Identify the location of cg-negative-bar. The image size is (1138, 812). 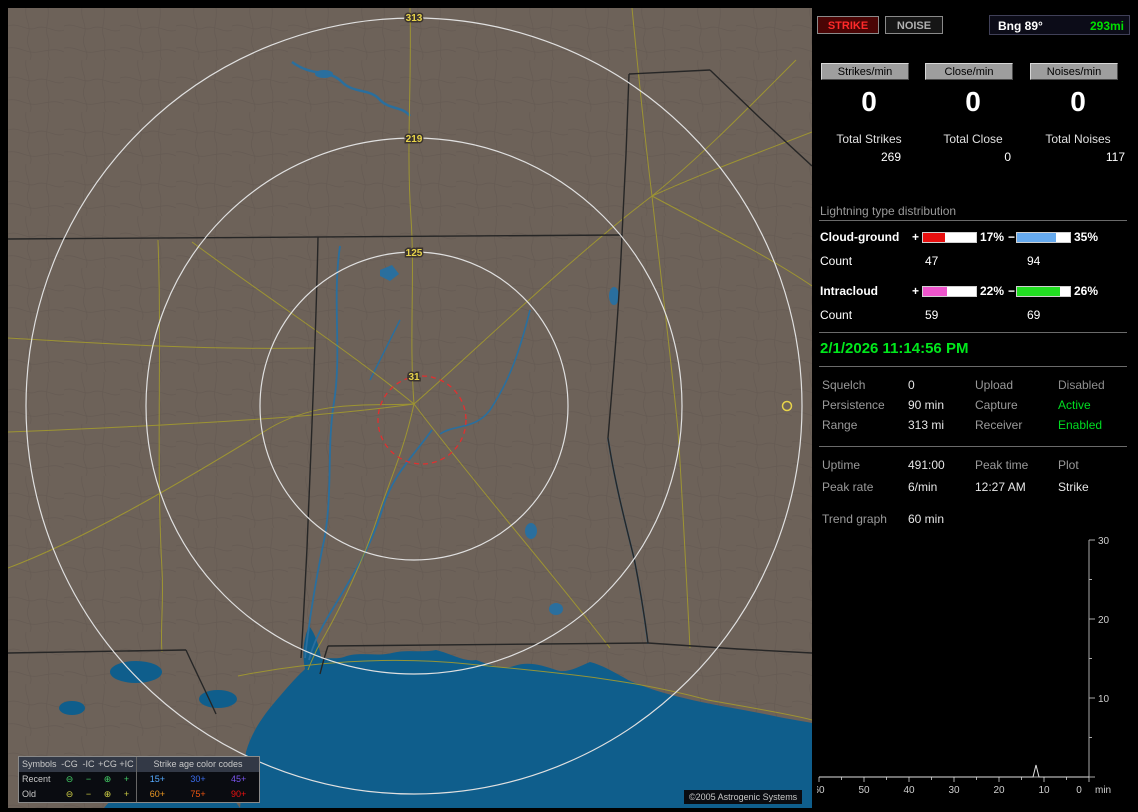
(1043, 237).